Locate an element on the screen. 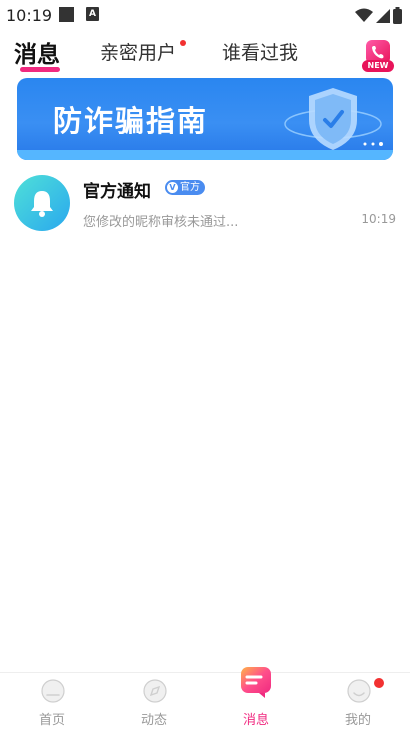 This screenshot has width=410, height=730. active-tab-indicator is located at coordinates (40, 69).